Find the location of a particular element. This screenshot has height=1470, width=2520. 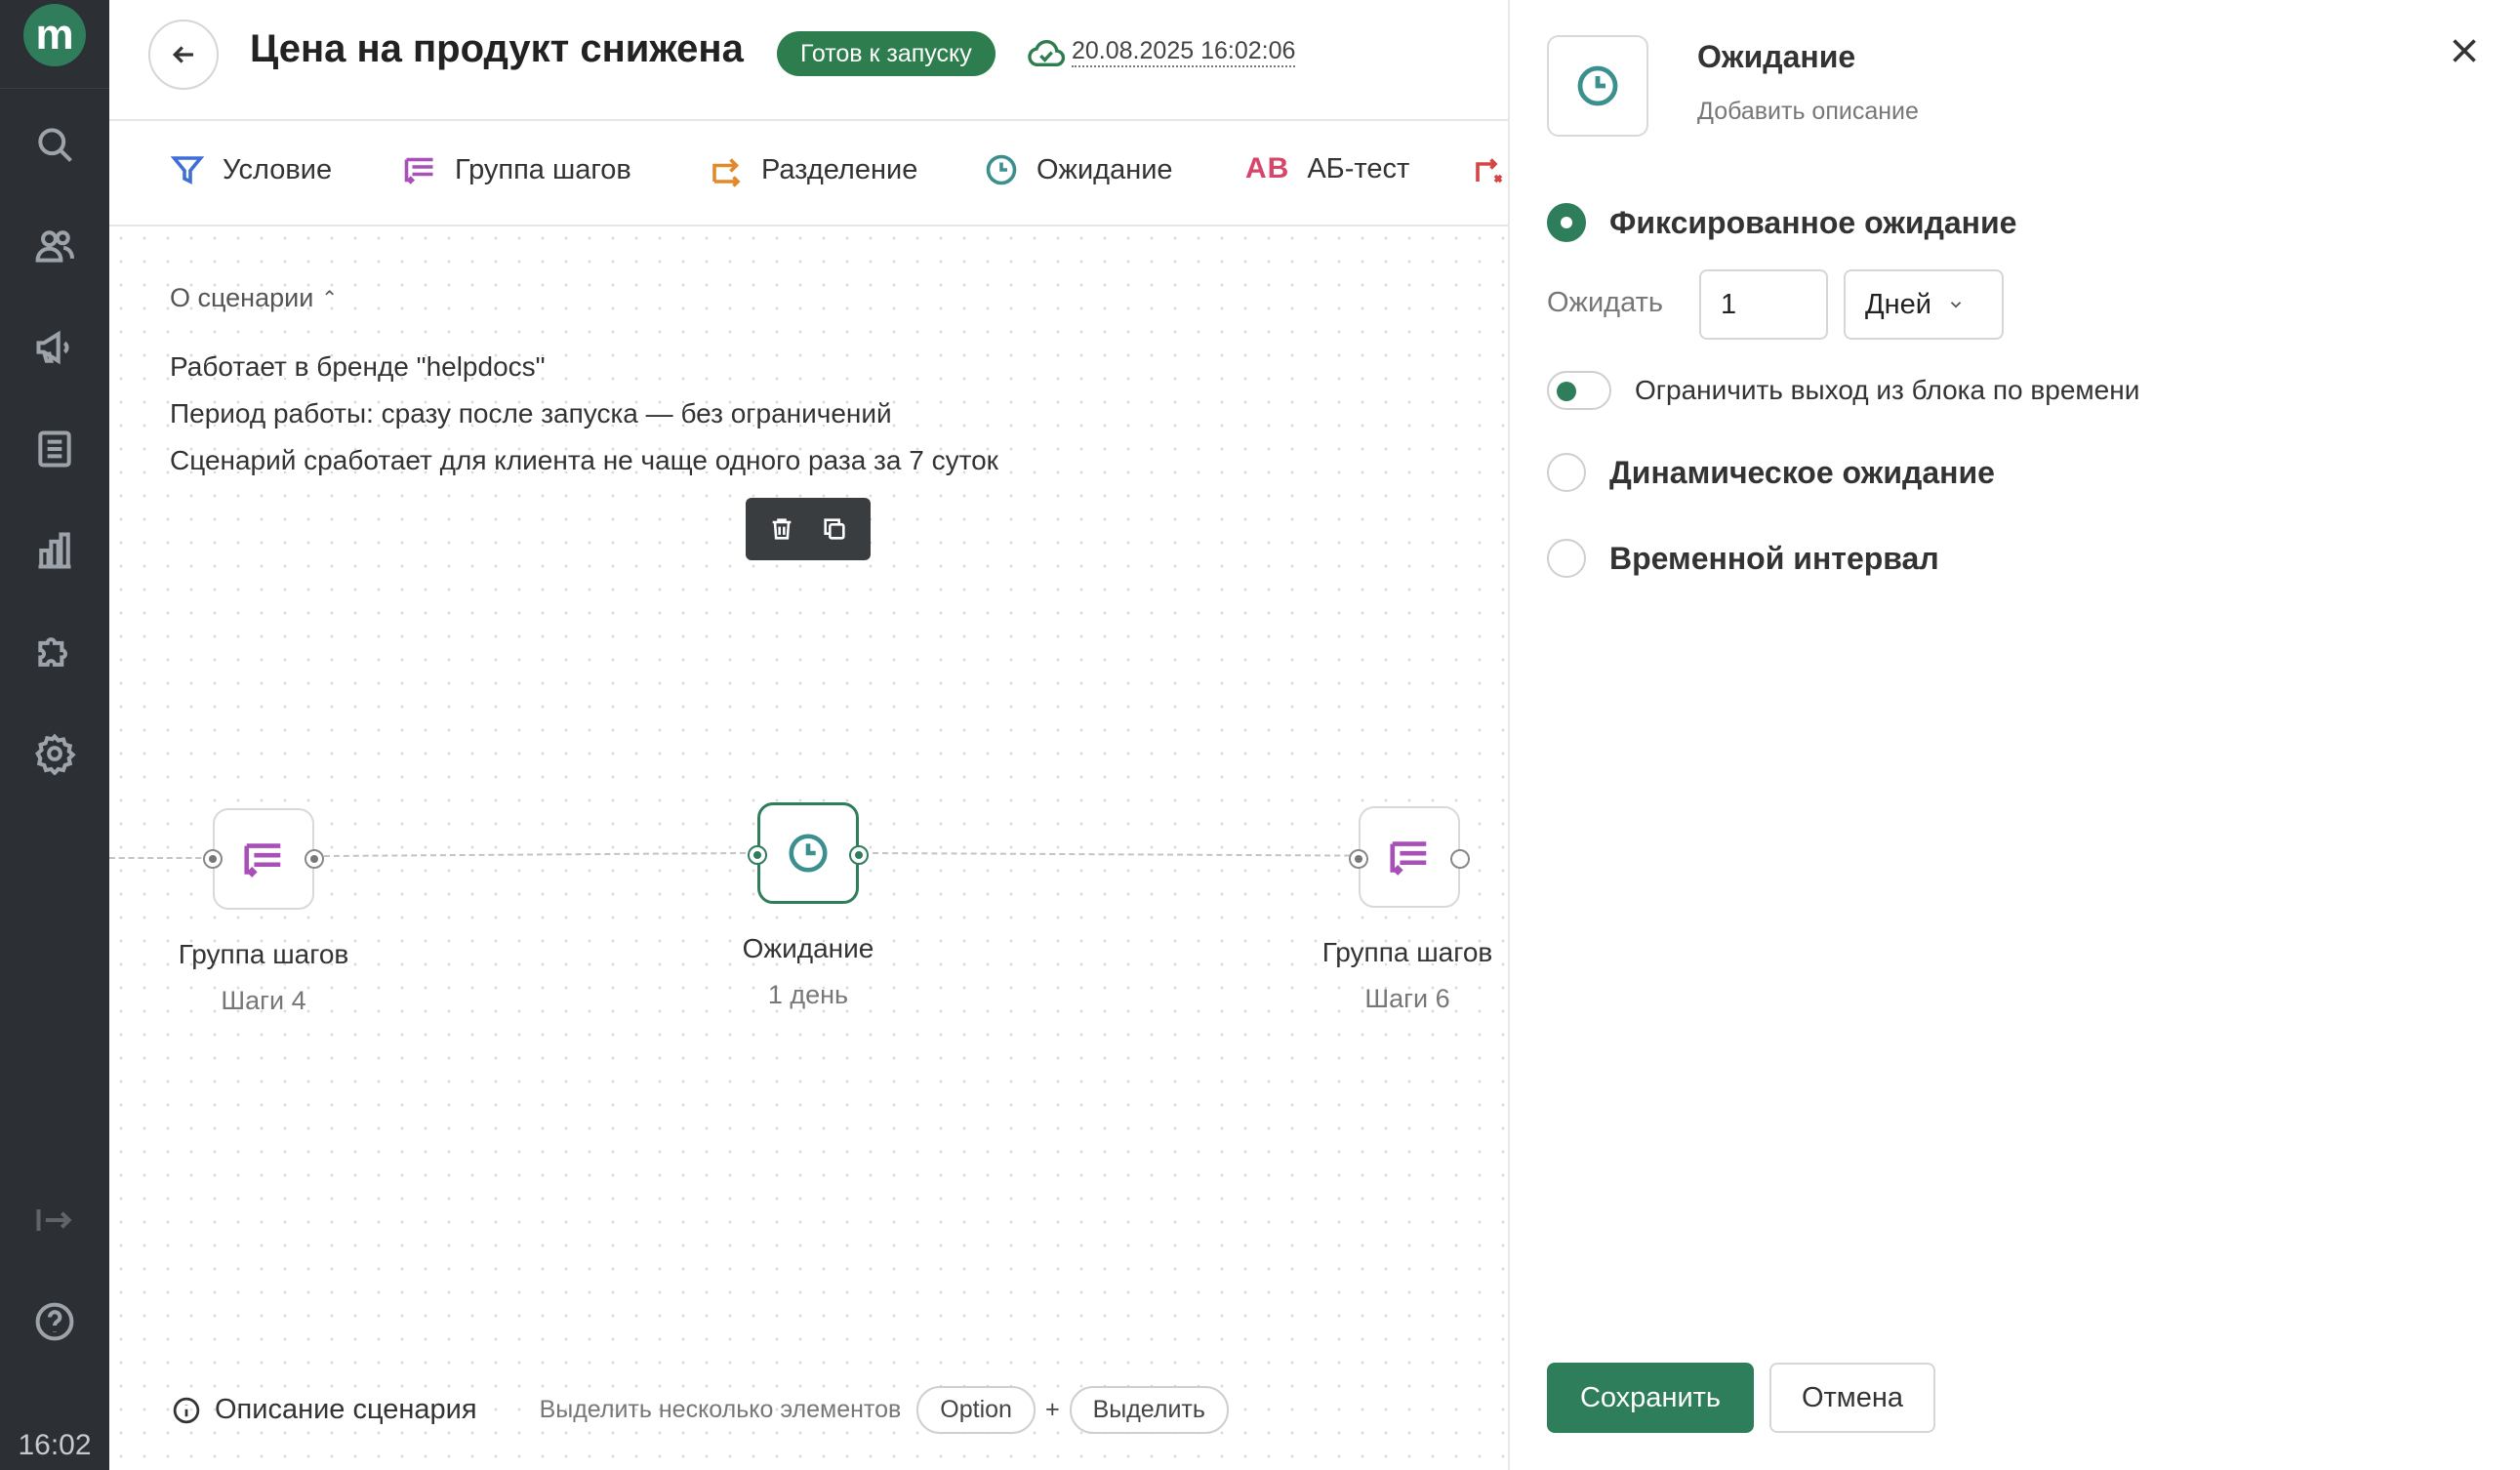

saved-timestamp: 20.08.2025 16:02:06 is located at coordinates (1184, 52).